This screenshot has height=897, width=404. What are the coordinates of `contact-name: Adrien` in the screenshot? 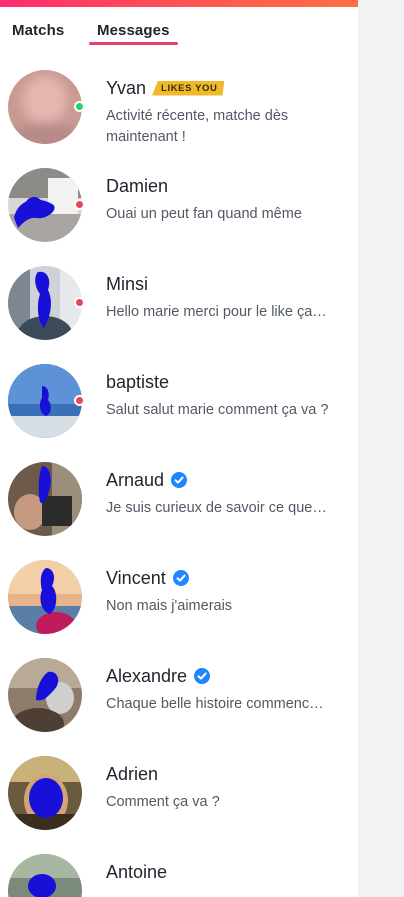 It's located at (132, 773).